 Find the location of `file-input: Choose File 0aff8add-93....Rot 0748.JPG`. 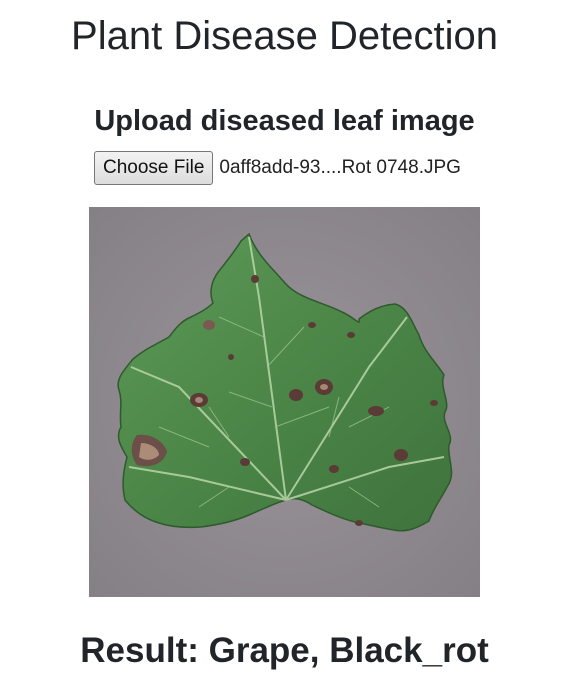

file-input: Choose File 0aff8add-93....Rot 0748.JPG is located at coordinates (277, 168).